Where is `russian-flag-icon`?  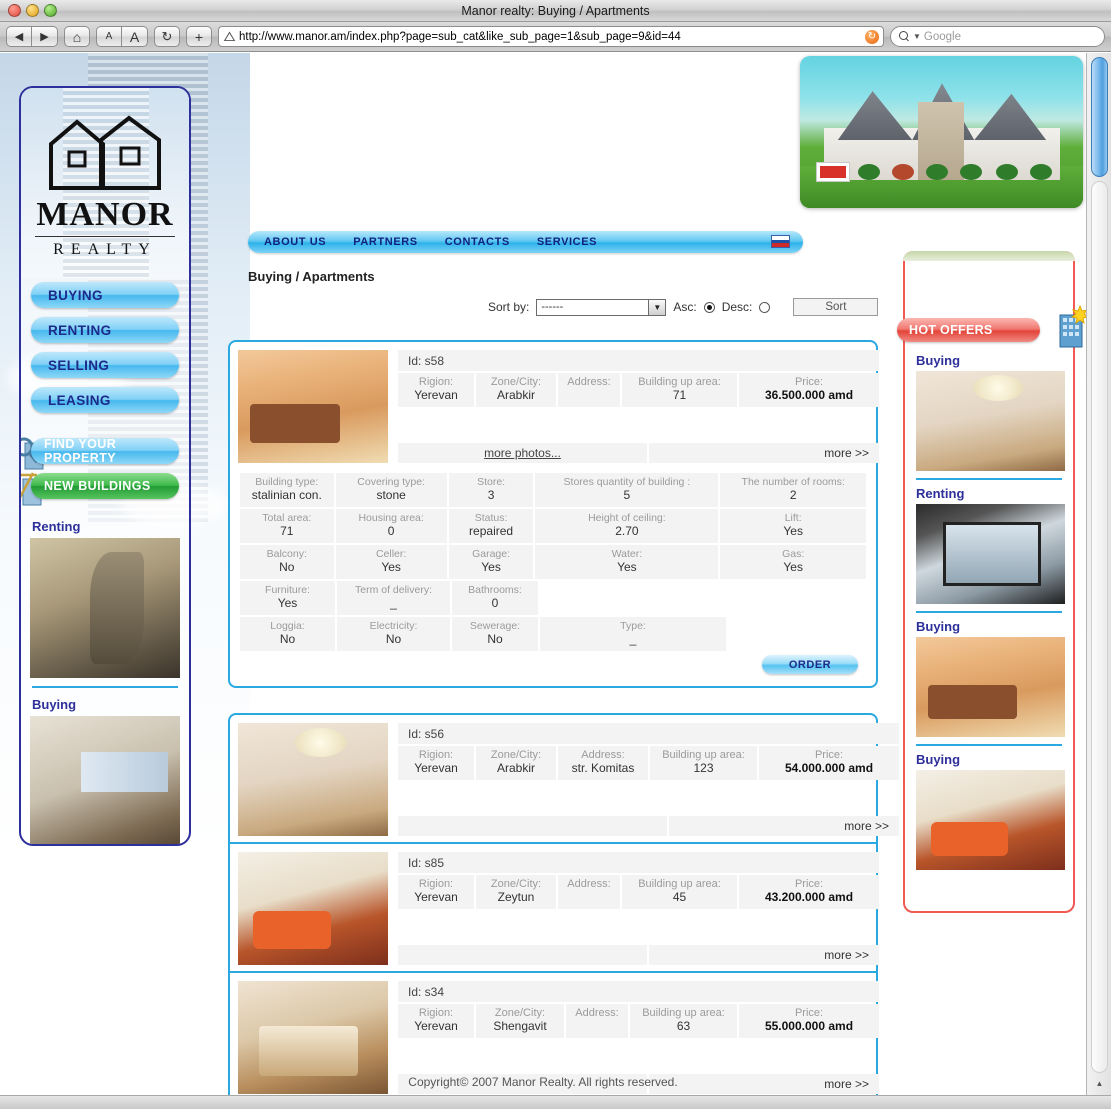
russian-flag-icon is located at coordinates (780, 241).